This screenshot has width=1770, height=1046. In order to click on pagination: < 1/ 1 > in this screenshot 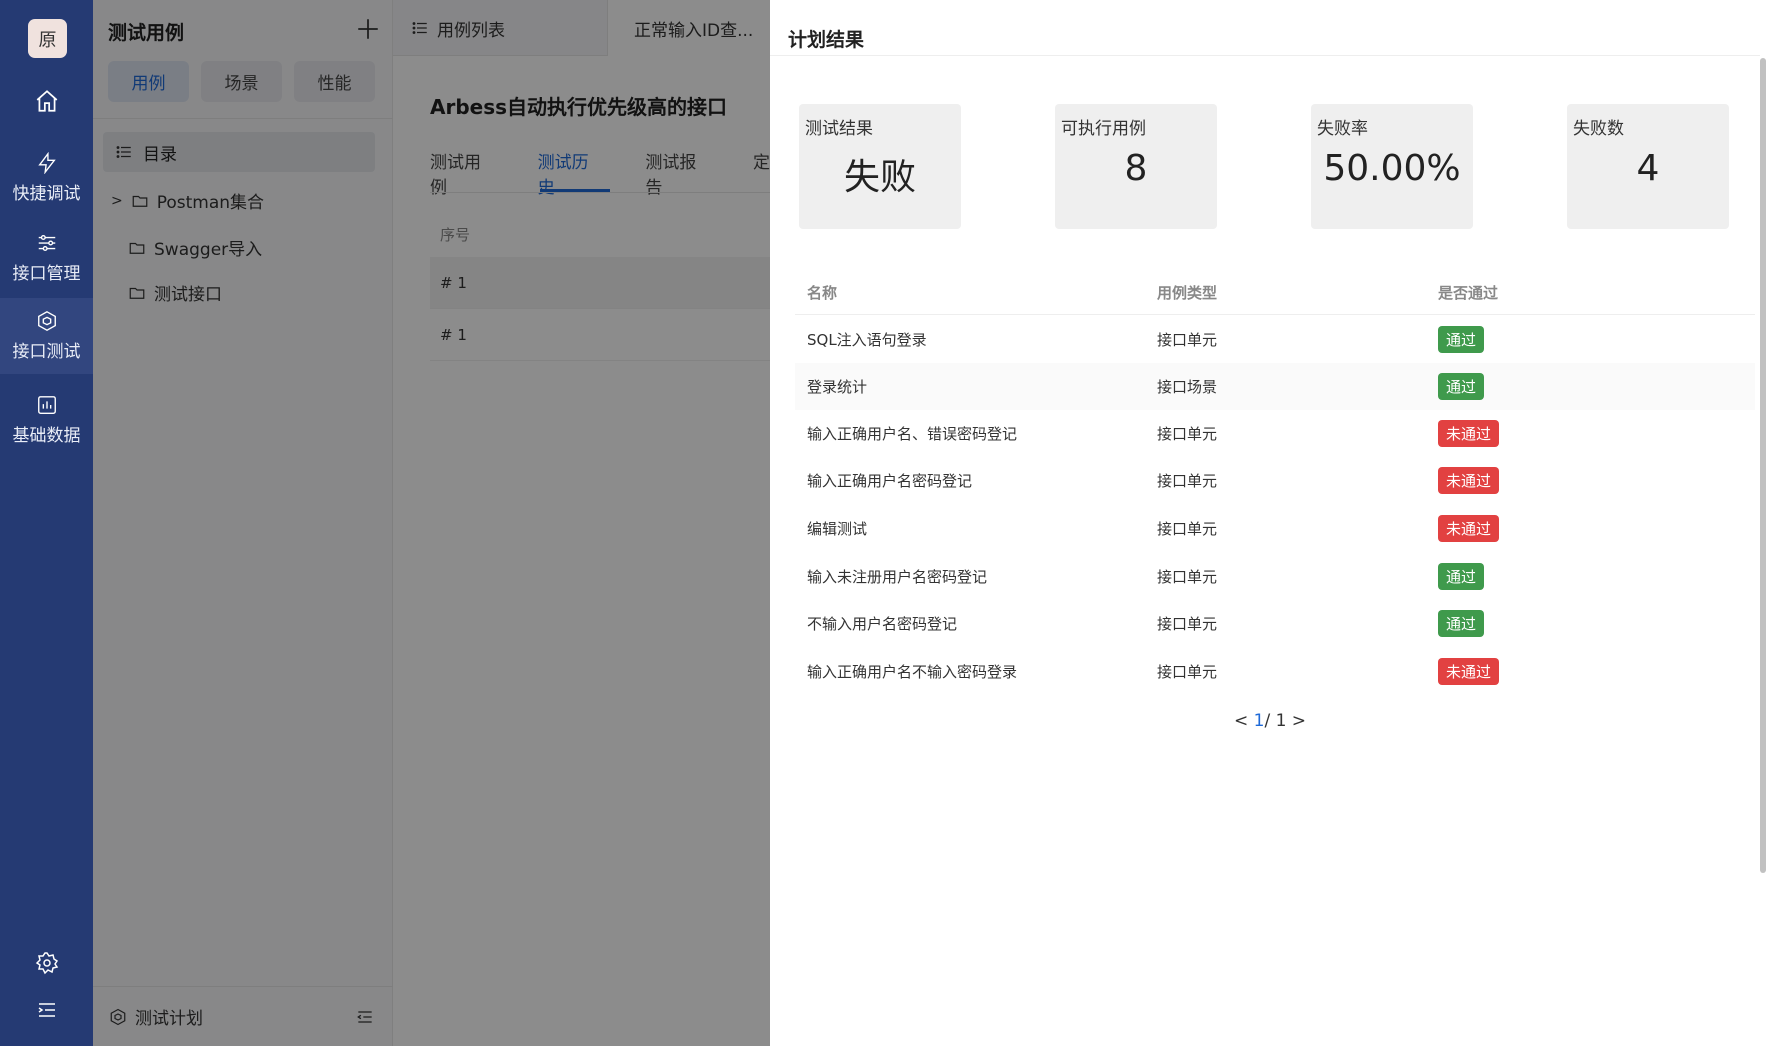, I will do `click(1270, 721)`.